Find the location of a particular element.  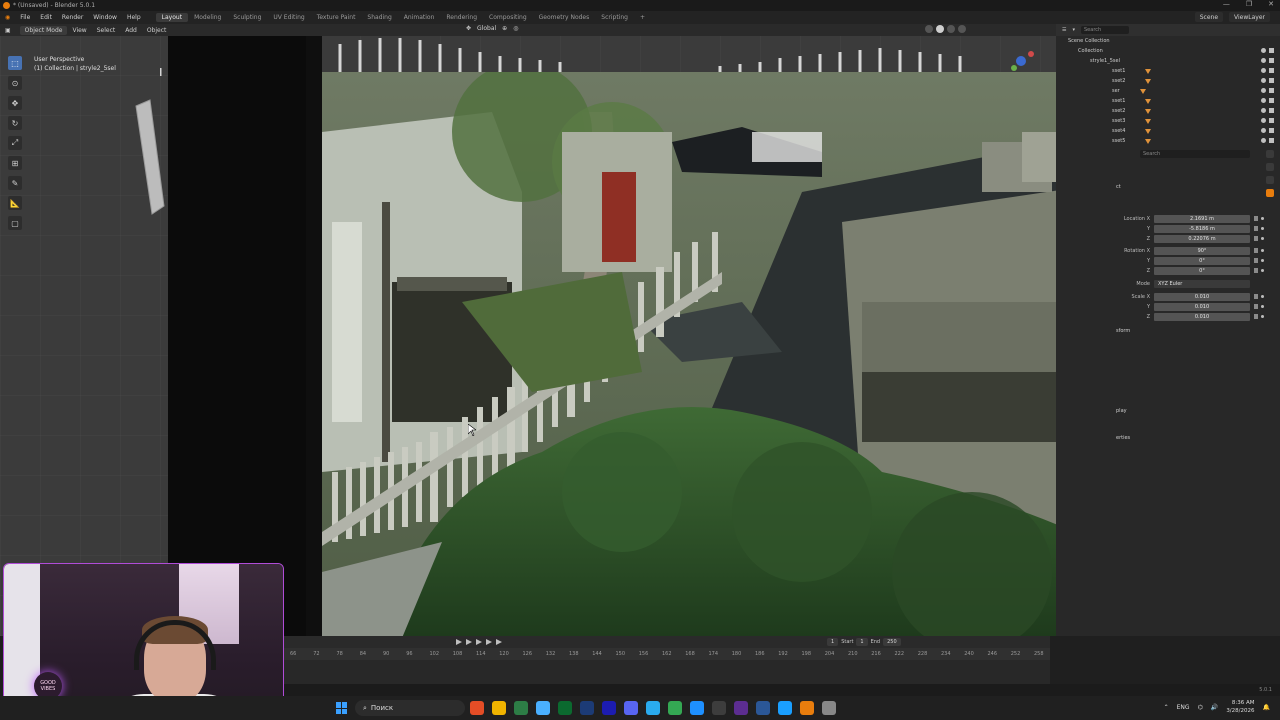

solid-shading-icon is located at coordinates (940, 29).